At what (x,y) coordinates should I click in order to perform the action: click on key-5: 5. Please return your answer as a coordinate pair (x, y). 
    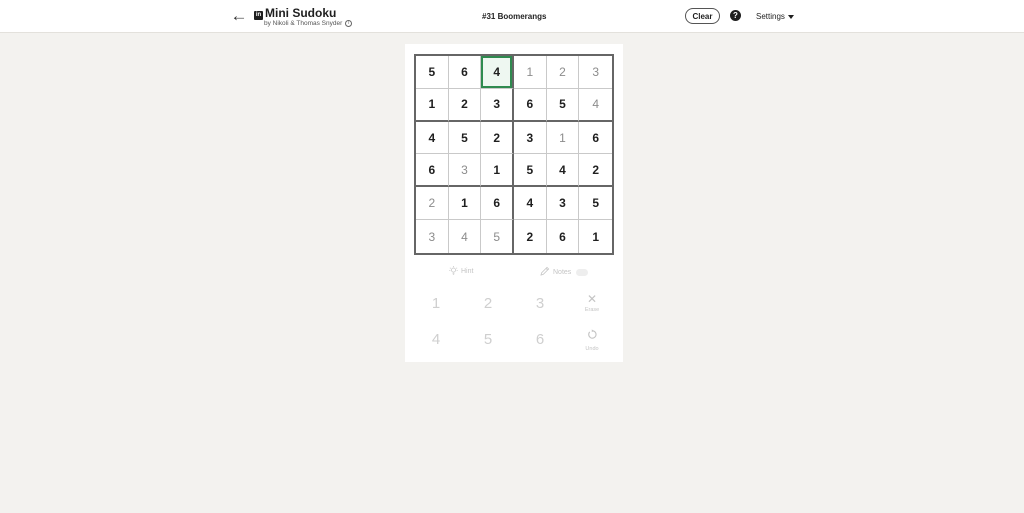
    Looking at the image, I should click on (488, 339).